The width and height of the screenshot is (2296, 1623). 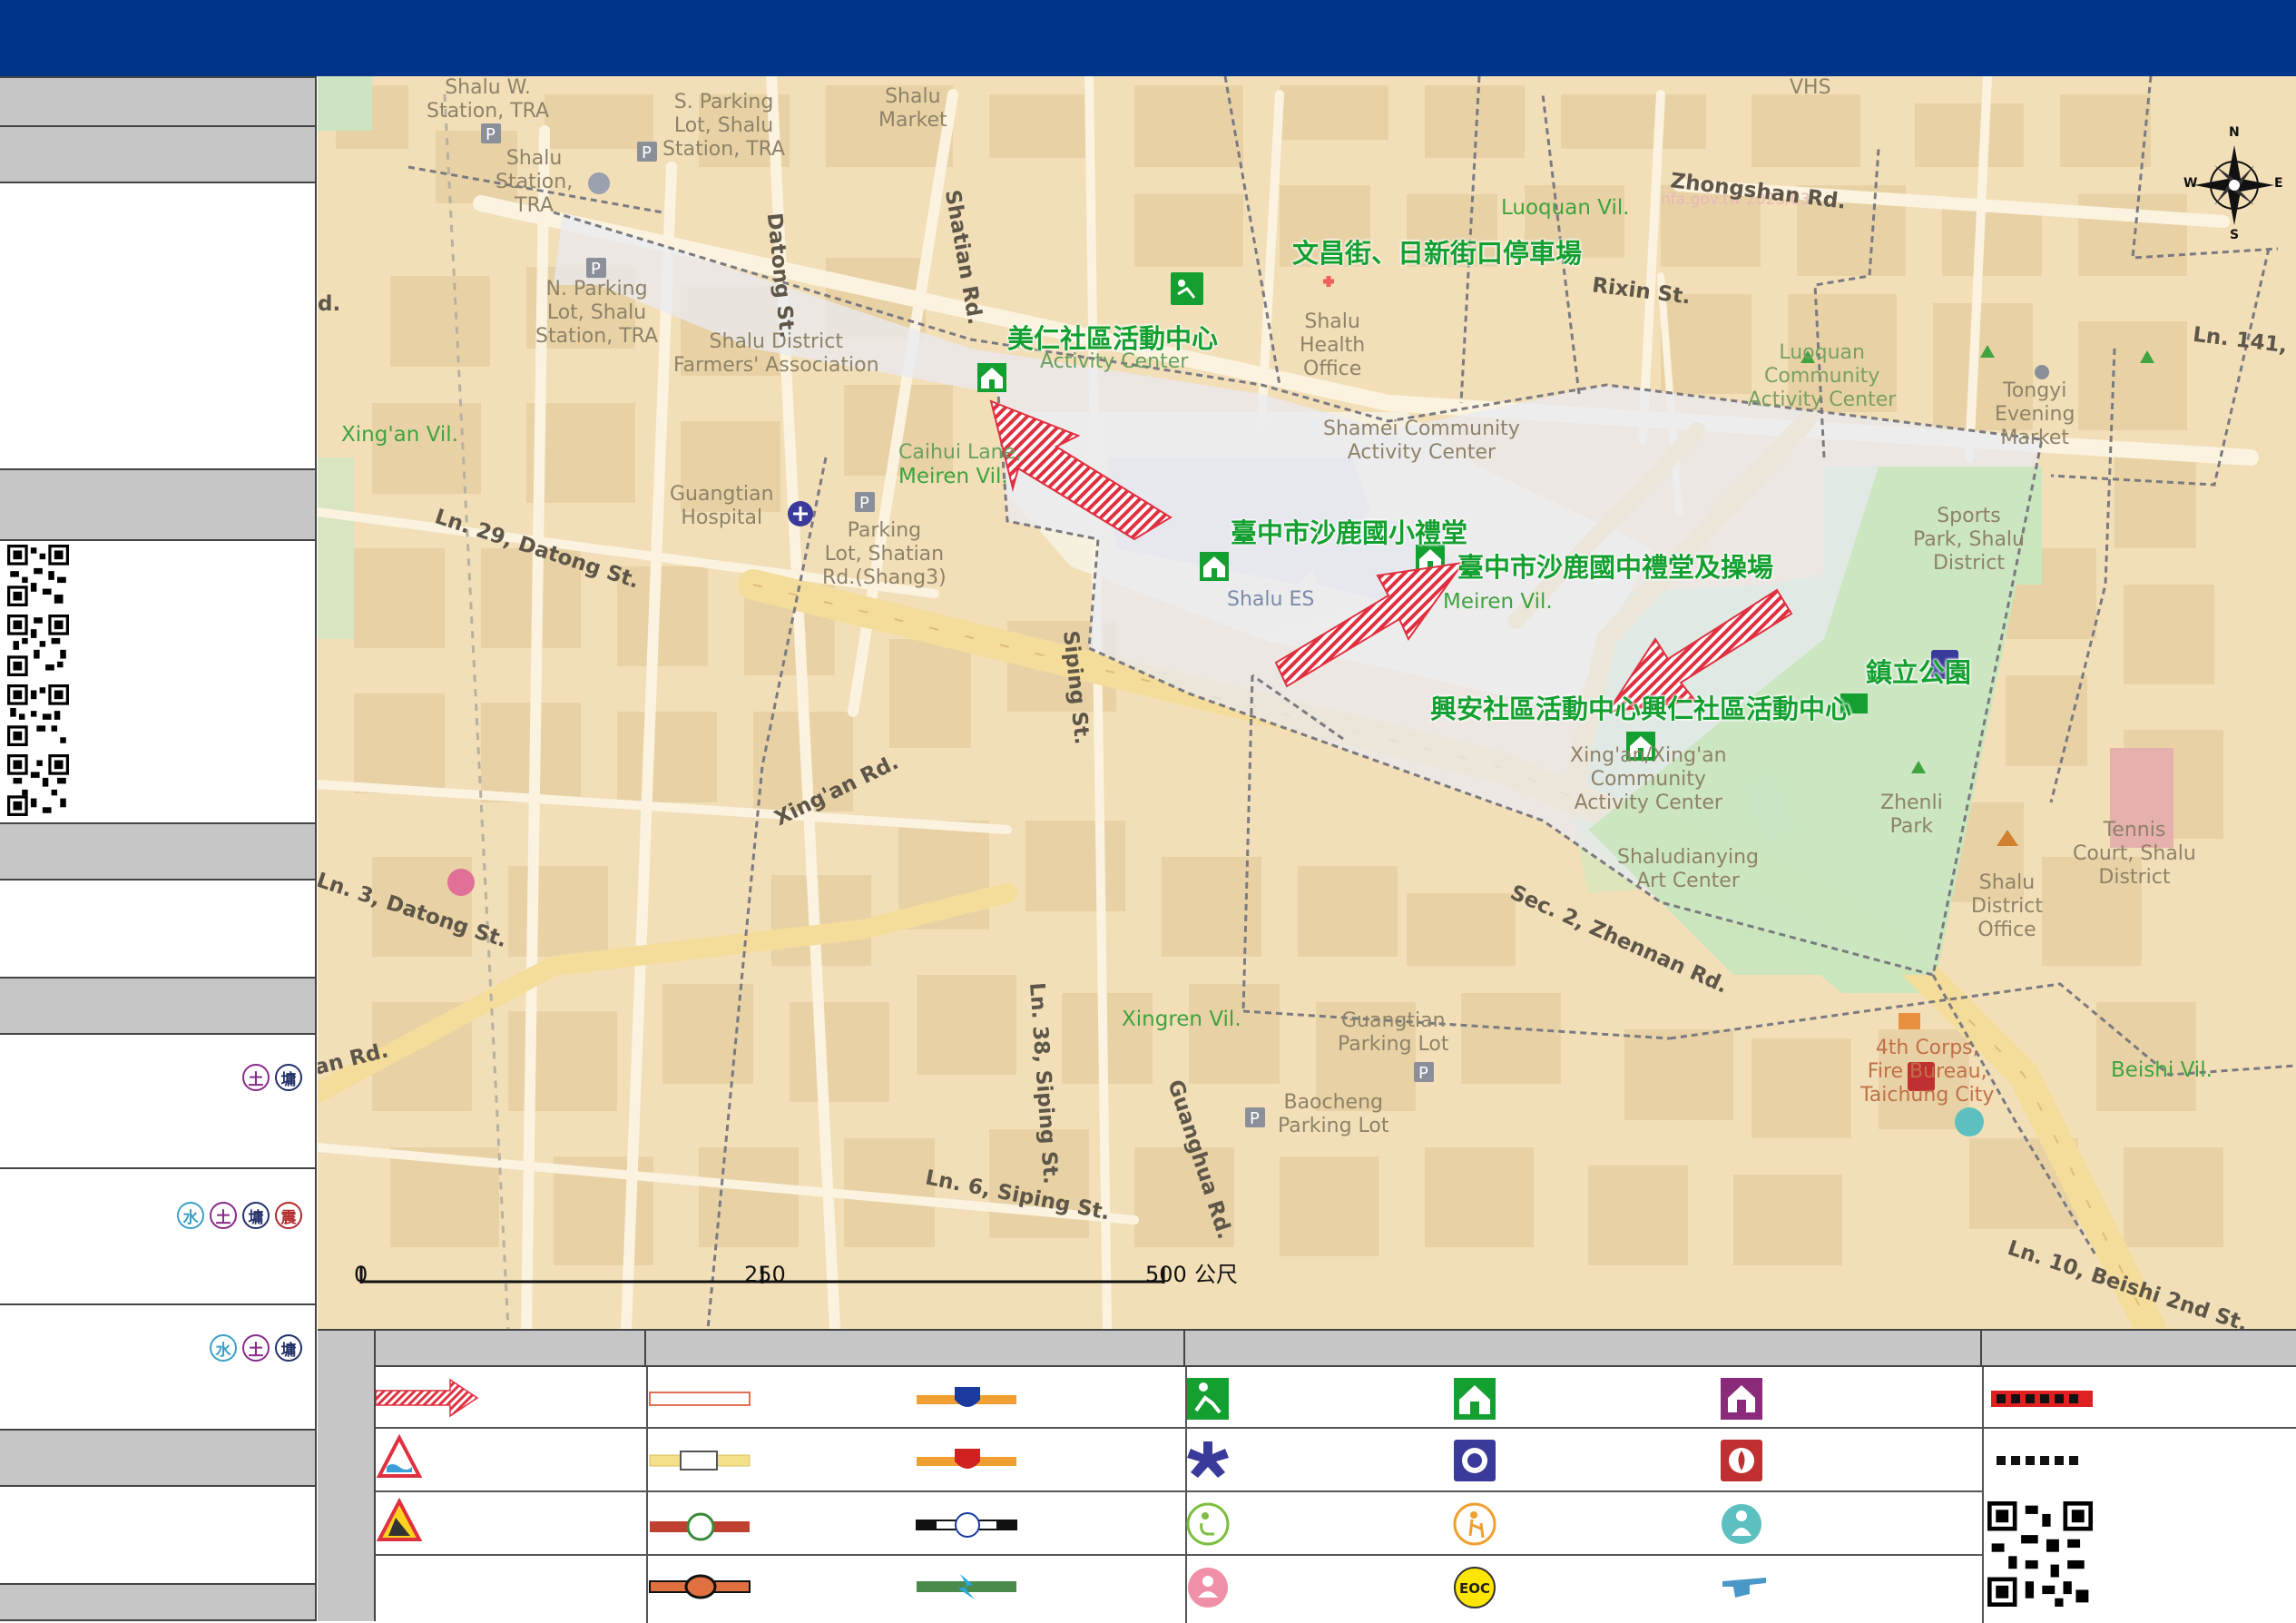 I want to click on evacuation-site-icon, so click(x=1208, y=1399).